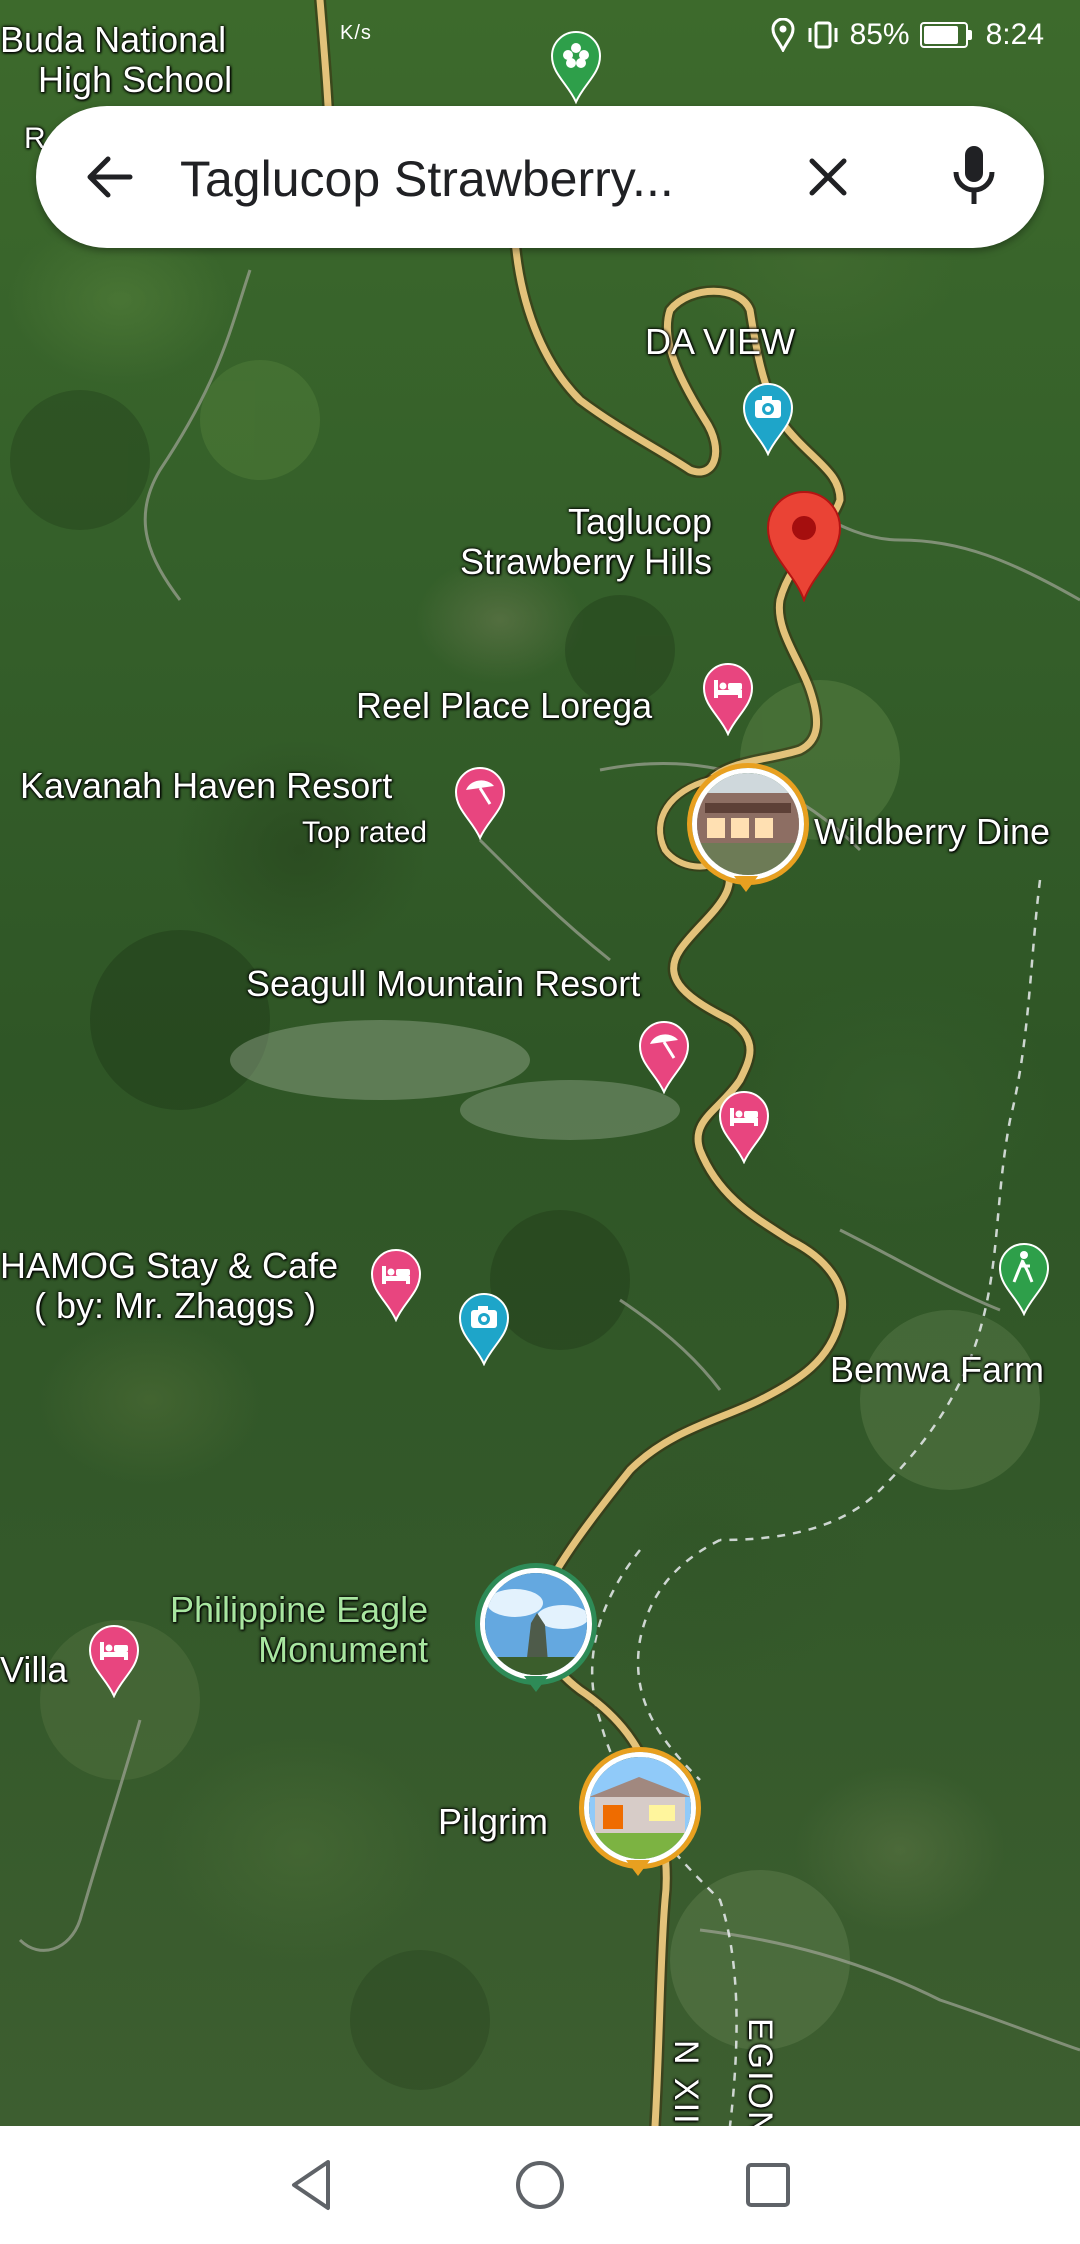 The width and height of the screenshot is (1080, 2244). I want to click on pilgrim-photo-pin, so click(640, 1808).